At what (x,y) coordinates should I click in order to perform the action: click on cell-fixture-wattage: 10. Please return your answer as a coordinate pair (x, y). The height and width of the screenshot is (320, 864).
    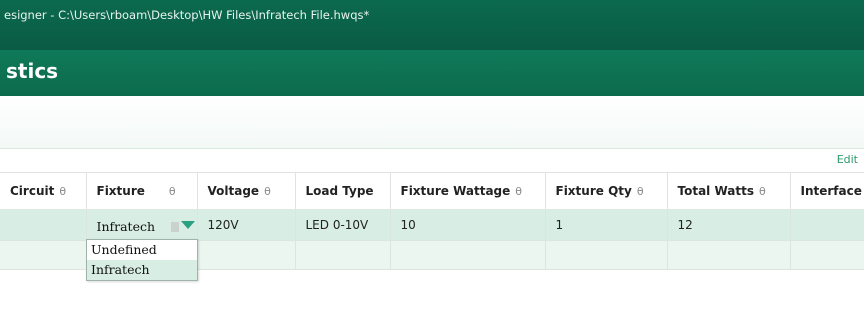
    Looking at the image, I should click on (467, 225).